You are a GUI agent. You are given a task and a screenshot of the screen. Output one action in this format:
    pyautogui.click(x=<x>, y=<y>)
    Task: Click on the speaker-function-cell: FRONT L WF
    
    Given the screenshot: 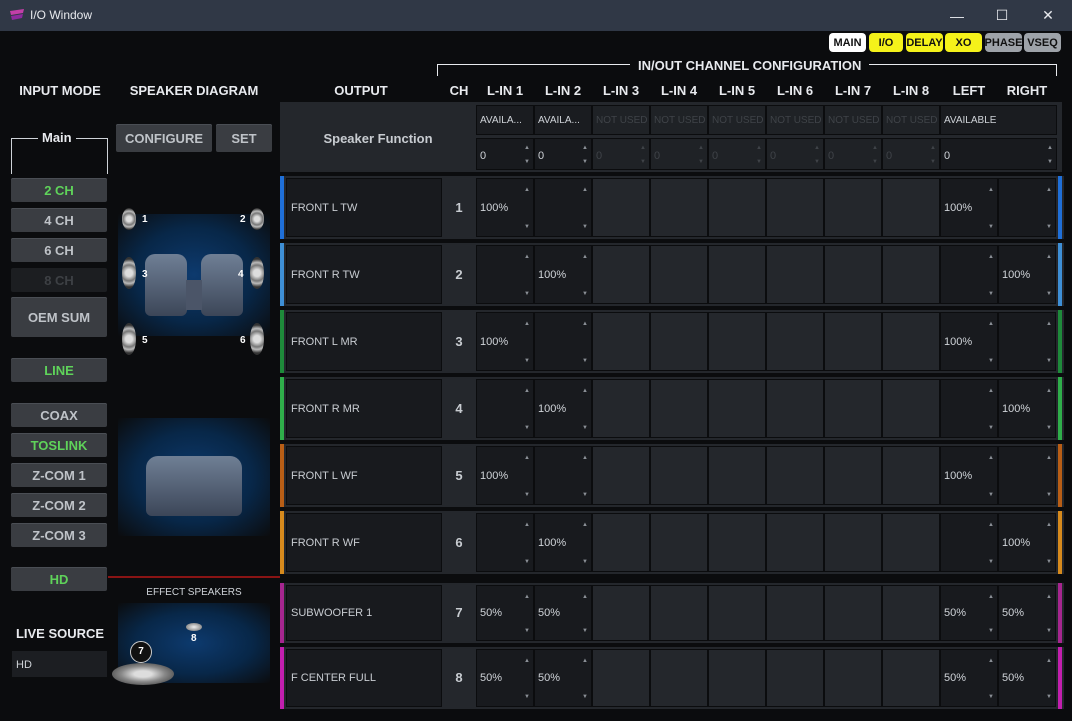 What is the action you would take?
    pyautogui.click(x=364, y=475)
    